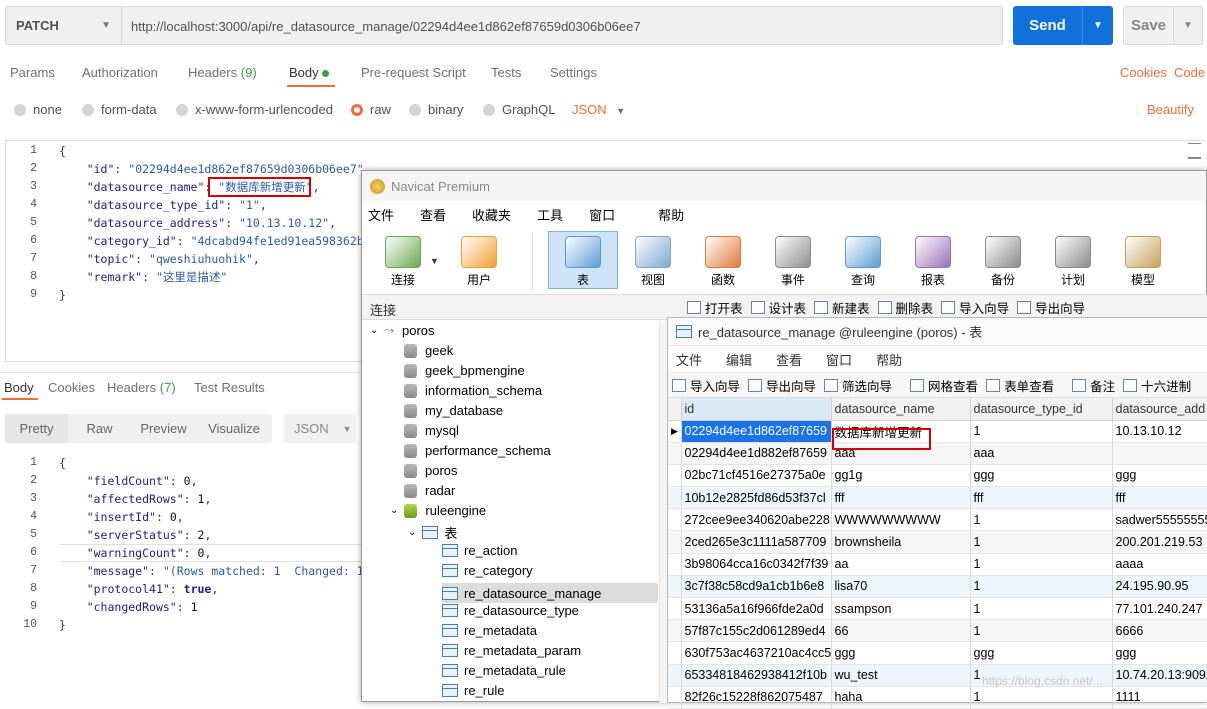 Image resolution: width=1207 pixels, height=709 pixels. What do you see at coordinates (653, 261) in the screenshot?
I see `toolbar-view-button: 视图` at bounding box center [653, 261].